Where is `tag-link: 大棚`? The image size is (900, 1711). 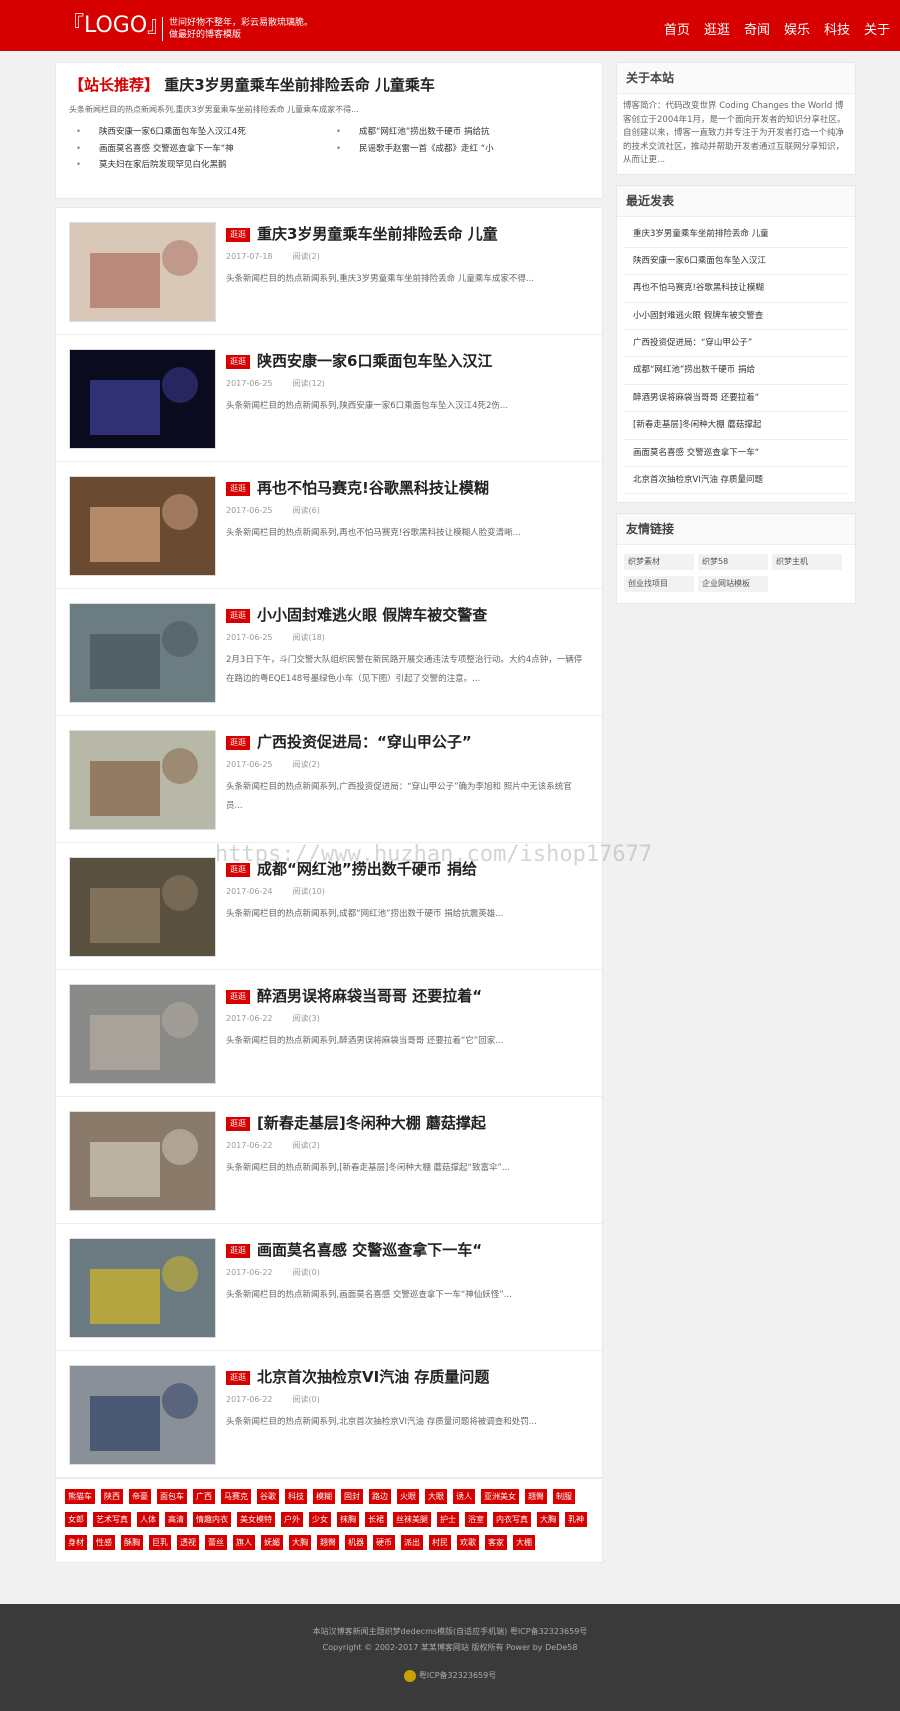
tag-link: 大棚 is located at coordinates (524, 1542).